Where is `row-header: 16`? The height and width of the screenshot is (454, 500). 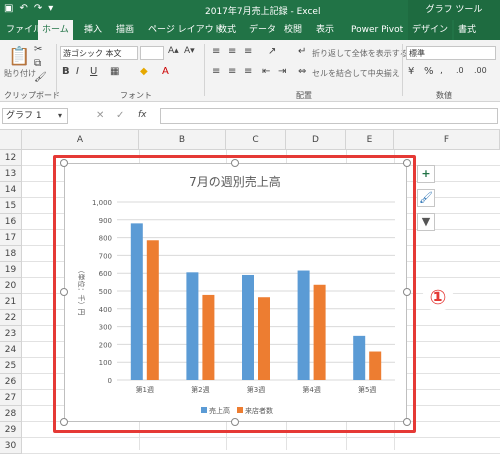
row-header: 16 is located at coordinates (11, 222).